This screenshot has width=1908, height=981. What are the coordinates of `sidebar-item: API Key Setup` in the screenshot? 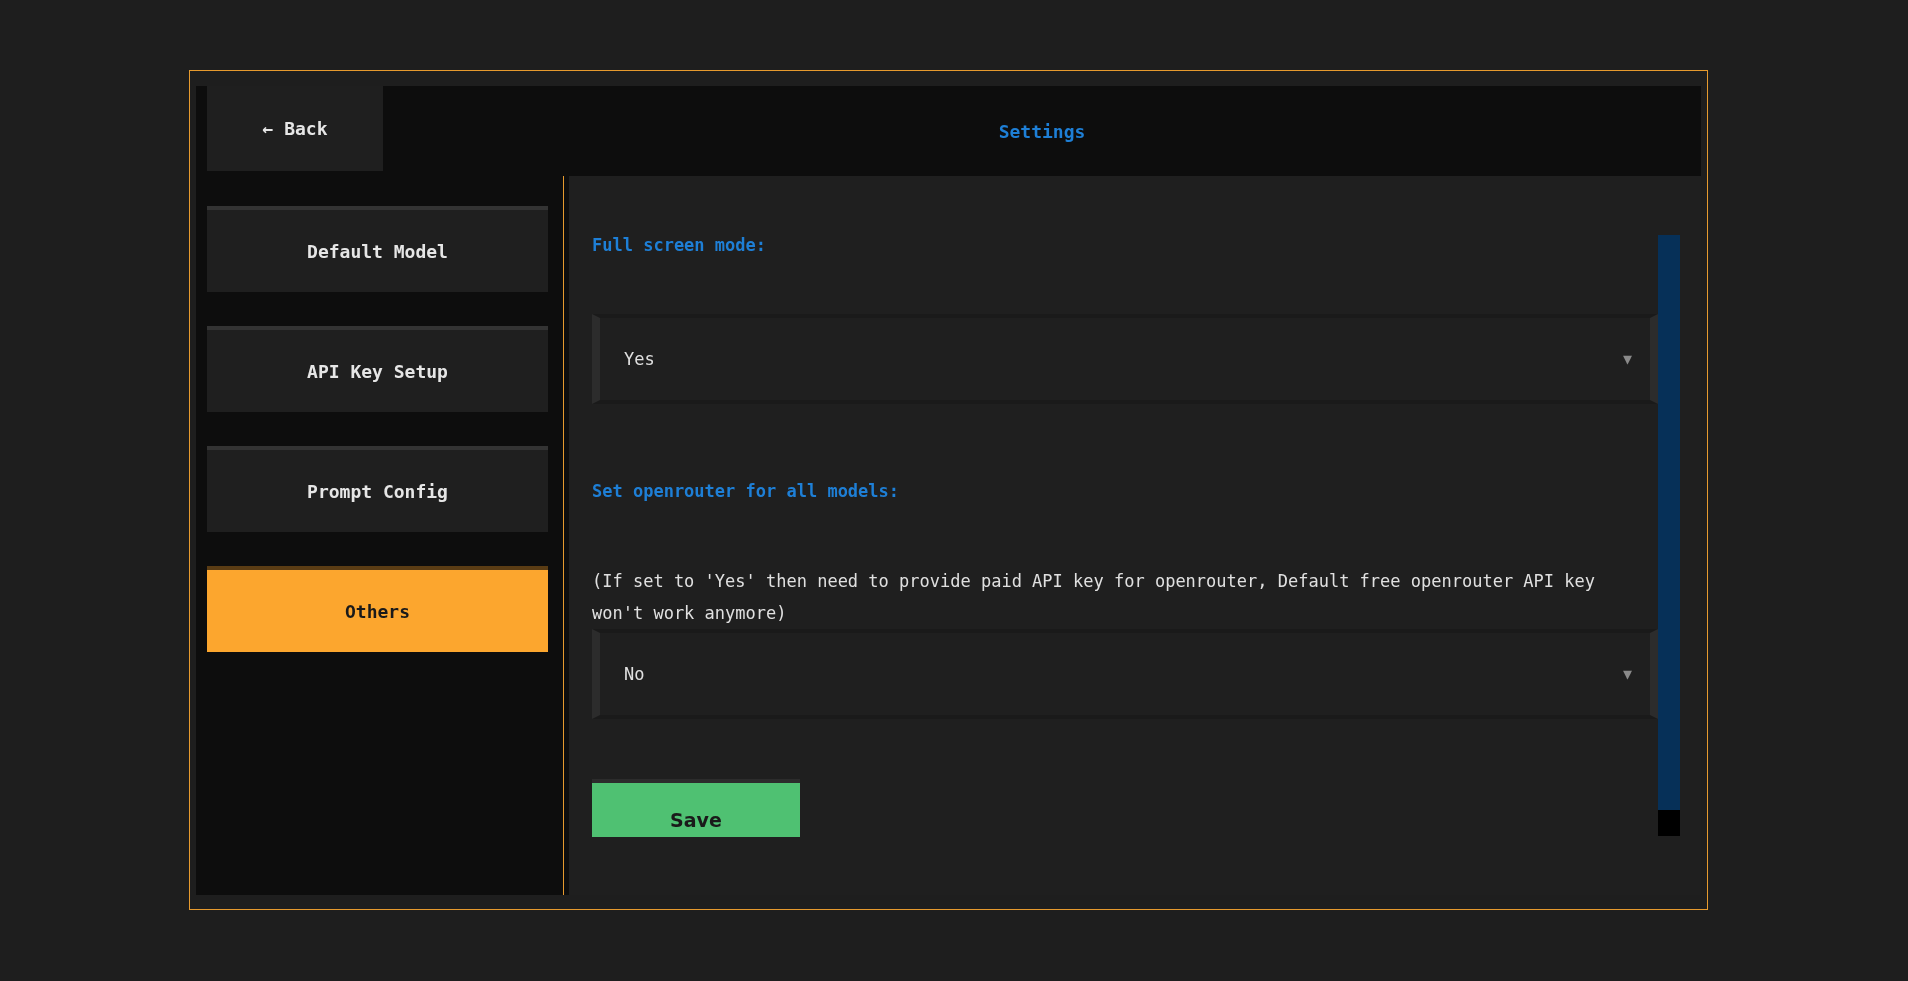 It's located at (377, 369).